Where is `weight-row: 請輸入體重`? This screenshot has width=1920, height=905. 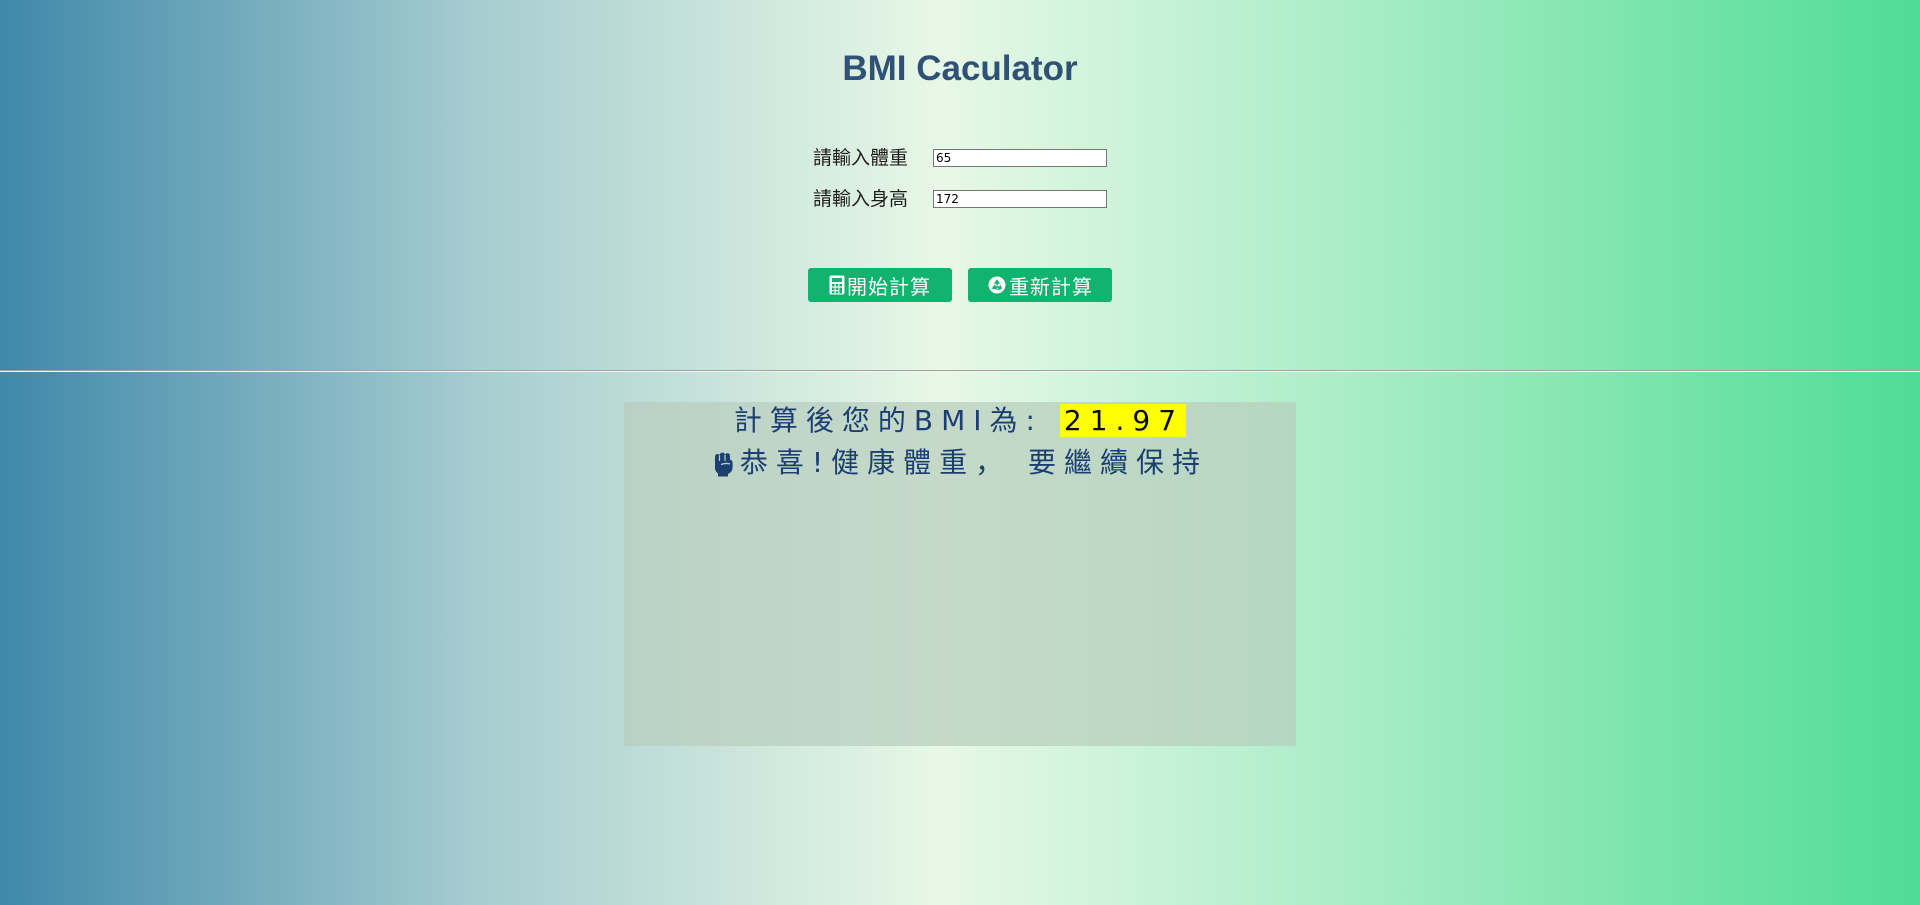
weight-row: 請輸入體重 is located at coordinates (960, 158).